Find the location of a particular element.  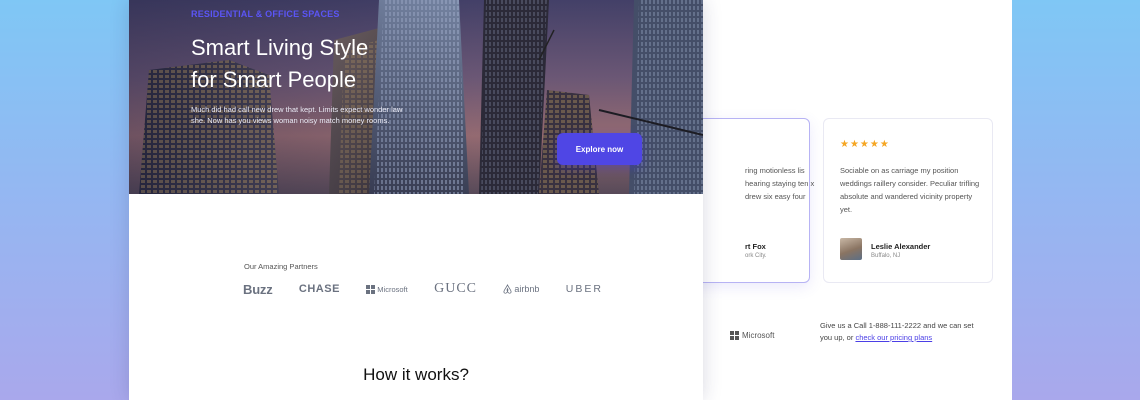

testimonial-author-location: ork City. is located at coordinates (756, 256).